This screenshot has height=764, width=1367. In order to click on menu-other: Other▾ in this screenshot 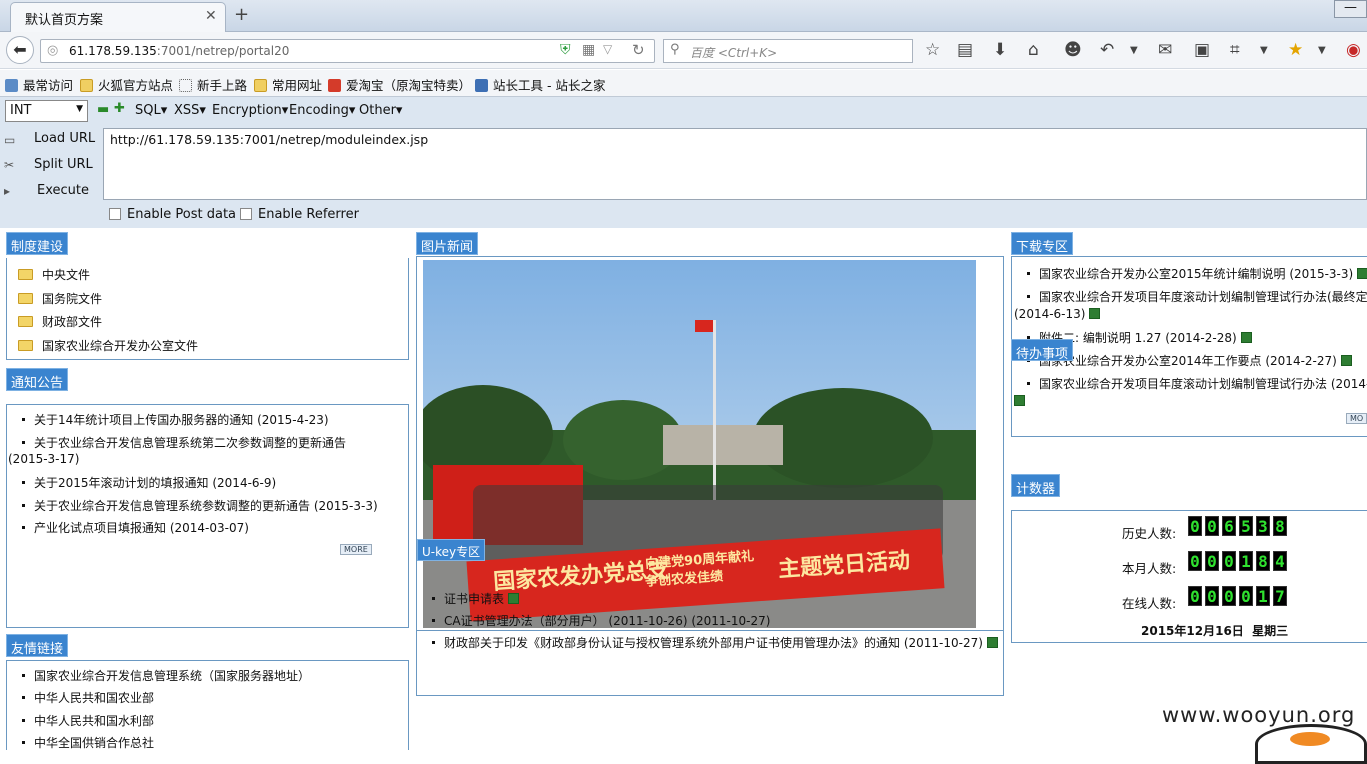, I will do `click(380, 110)`.